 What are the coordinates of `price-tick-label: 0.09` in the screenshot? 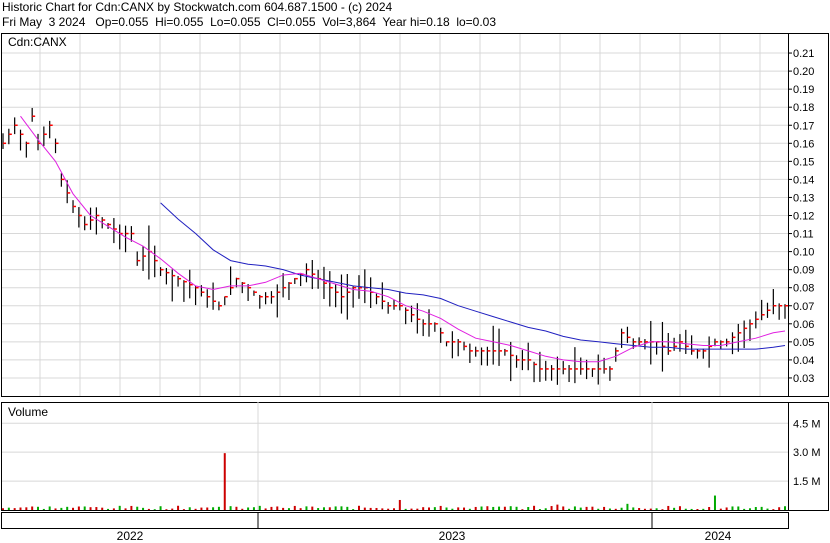 It's located at (803, 271).